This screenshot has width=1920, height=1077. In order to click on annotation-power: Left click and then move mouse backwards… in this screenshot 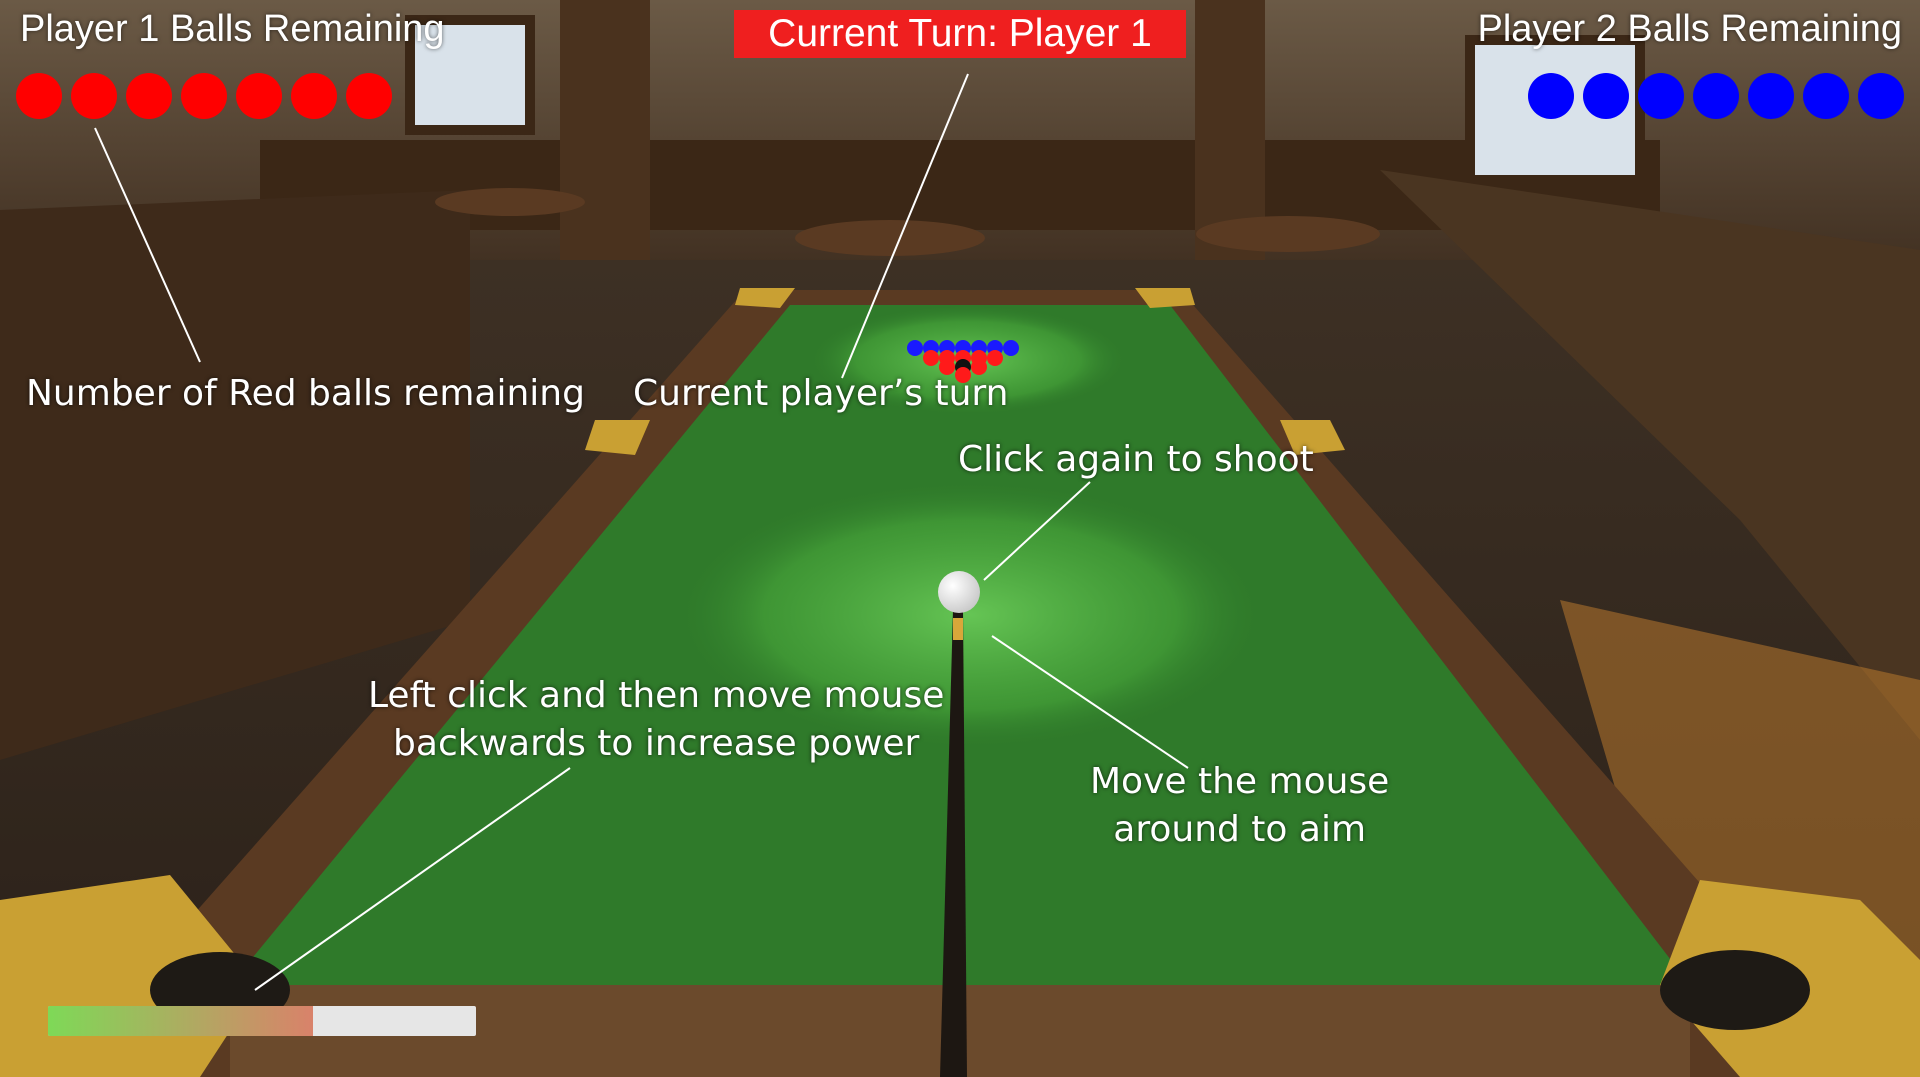, I will do `click(656, 720)`.